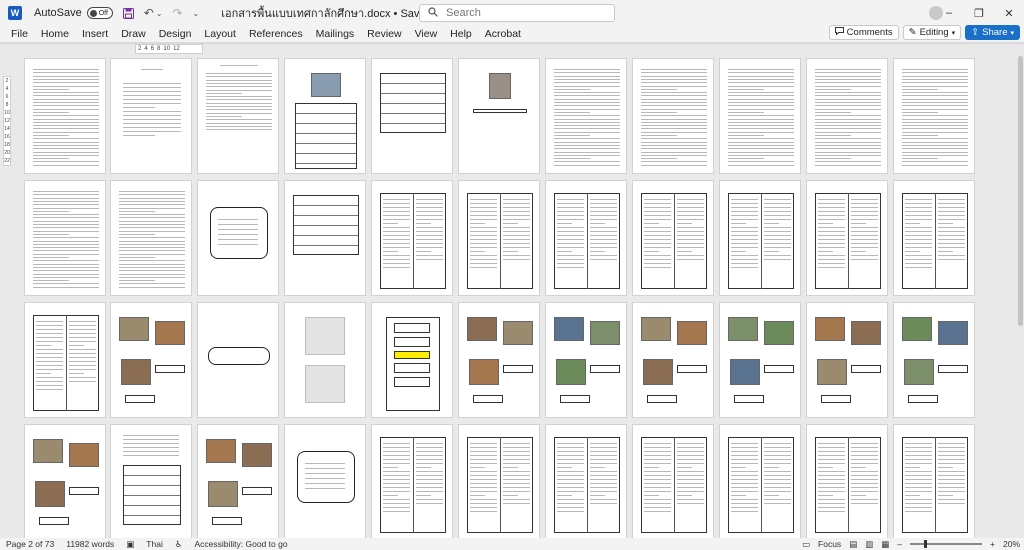  I want to click on restore-icon: ❐, so click(979, 13).